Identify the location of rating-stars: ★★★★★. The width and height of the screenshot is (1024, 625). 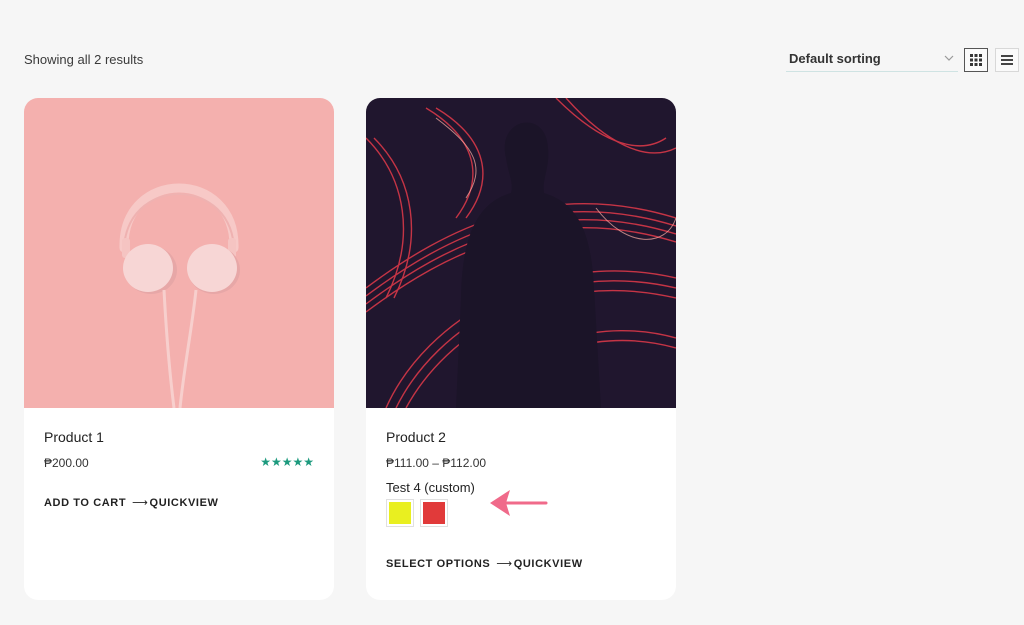
(287, 462).